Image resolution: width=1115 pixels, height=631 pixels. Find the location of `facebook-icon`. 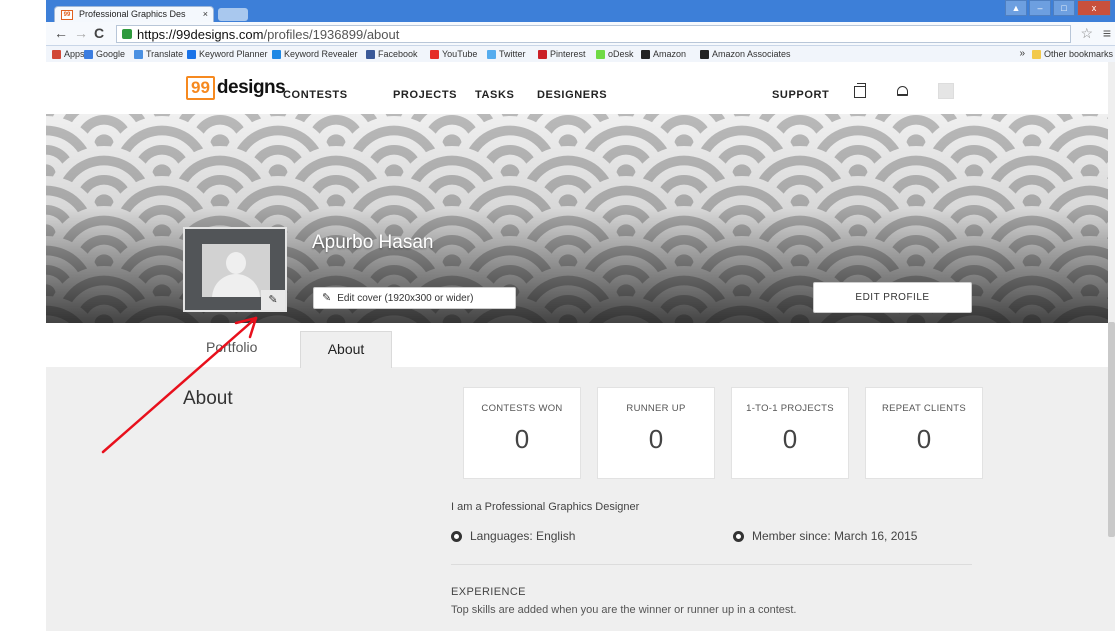

facebook-icon is located at coordinates (370, 54).